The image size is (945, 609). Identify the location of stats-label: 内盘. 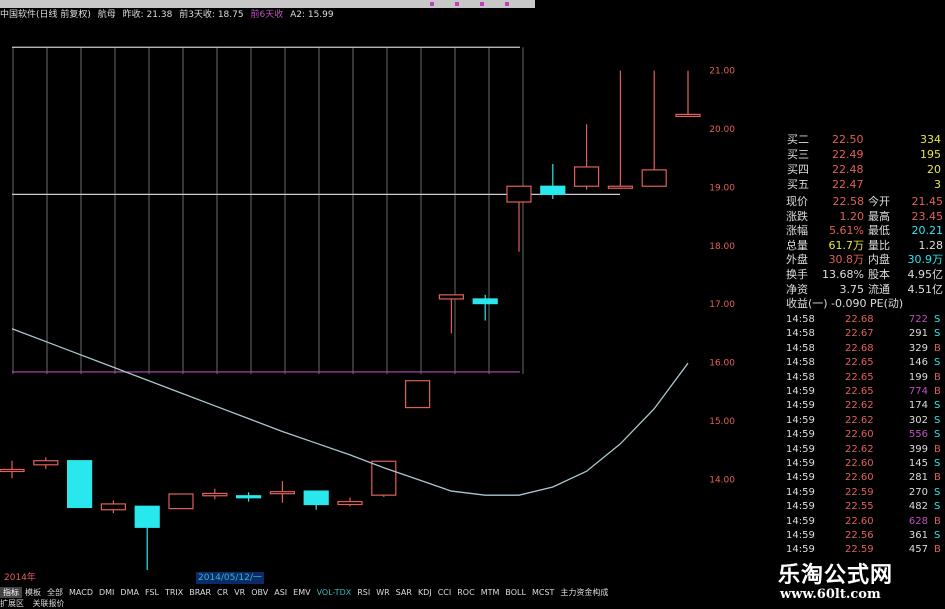
(879, 260).